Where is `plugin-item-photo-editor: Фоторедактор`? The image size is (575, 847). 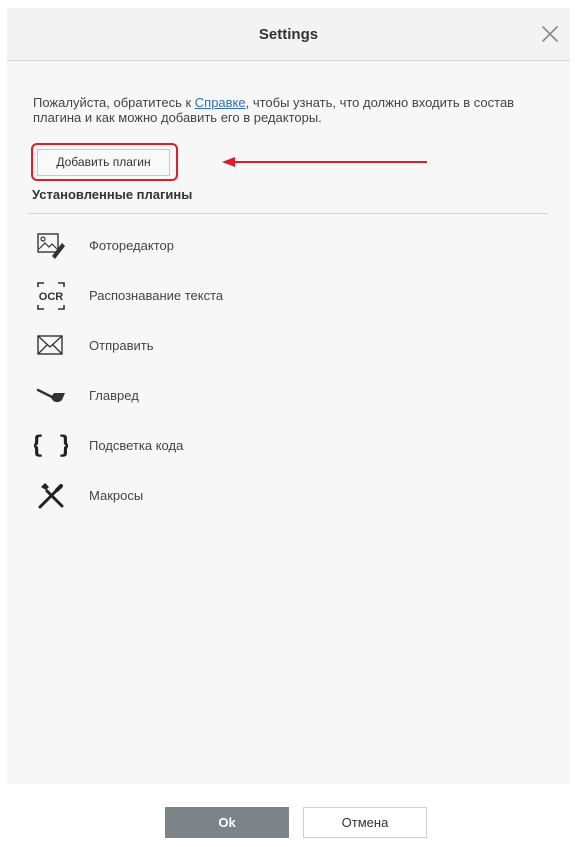
plugin-item-photo-editor: Фоторедактор is located at coordinates (174, 246).